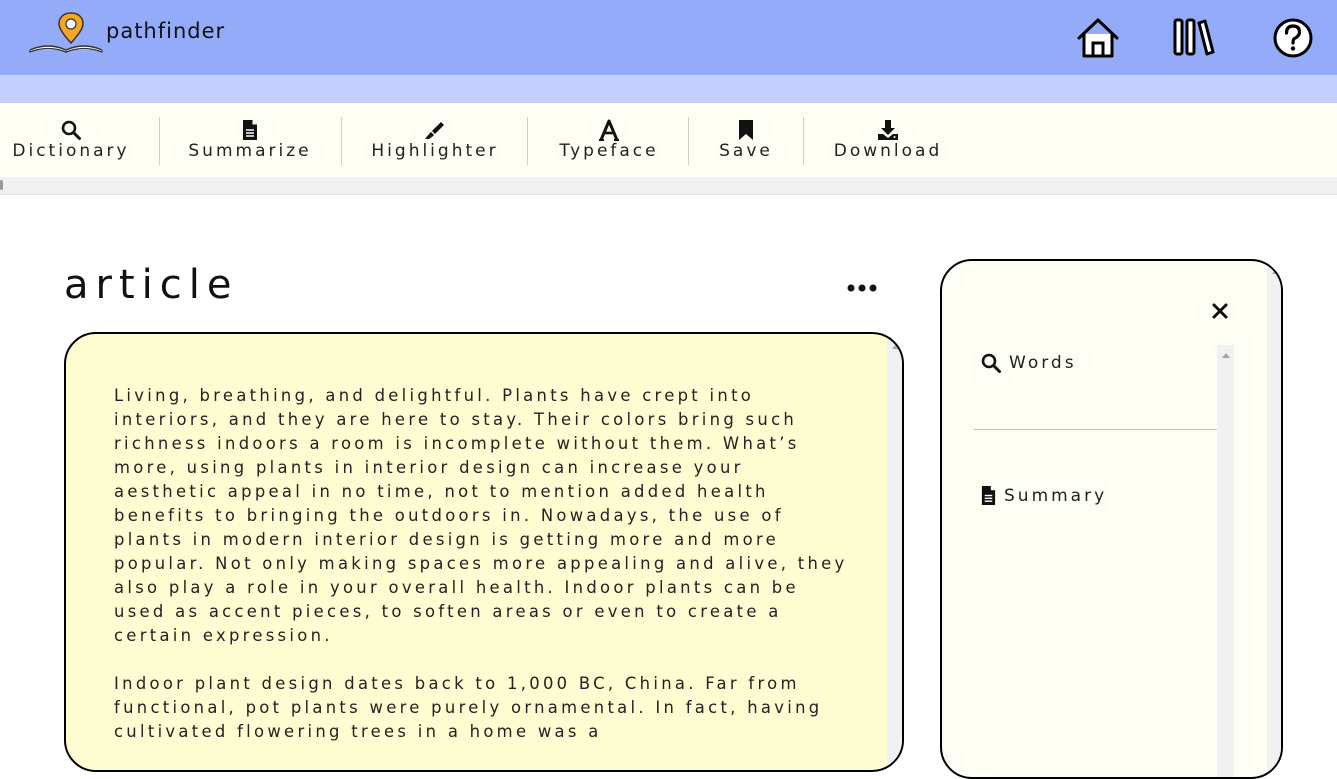 This screenshot has width=1337, height=779. I want to click on help-button, so click(1293, 38).